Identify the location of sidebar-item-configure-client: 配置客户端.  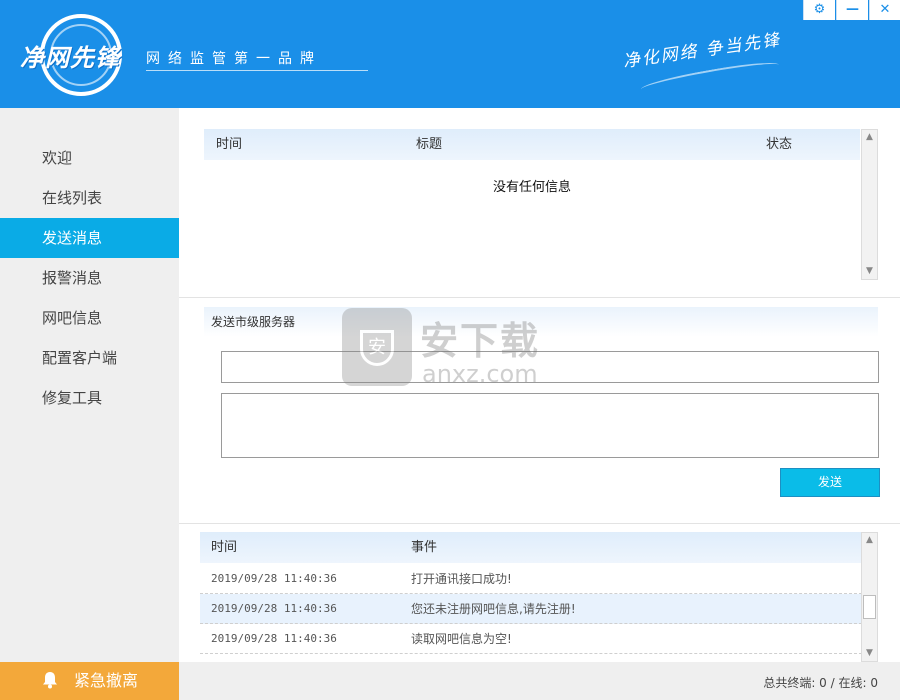
(89, 358).